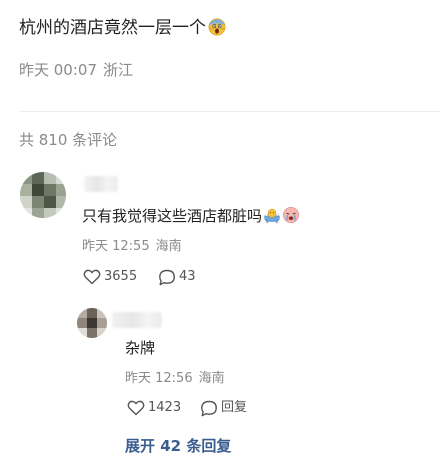  Describe the element at coordinates (229, 111) in the screenshot. I see `divider` at that location.